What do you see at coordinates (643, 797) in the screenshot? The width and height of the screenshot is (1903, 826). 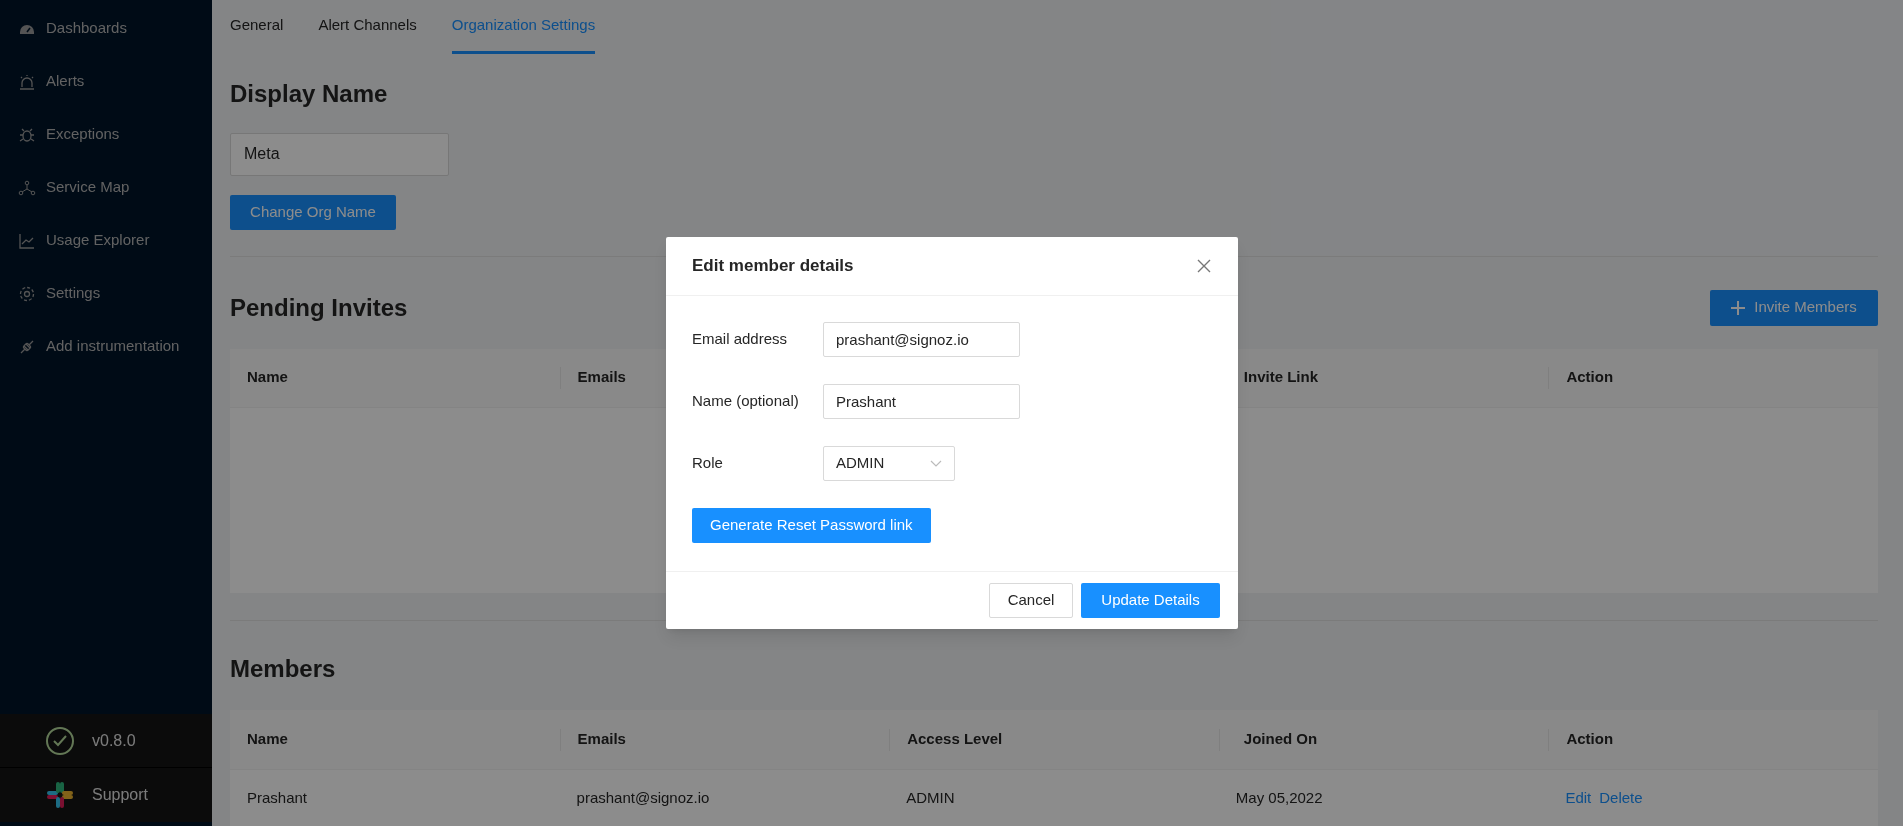 I see `table-cell: prashant@signoz.io` at bounding box center [643, 797].